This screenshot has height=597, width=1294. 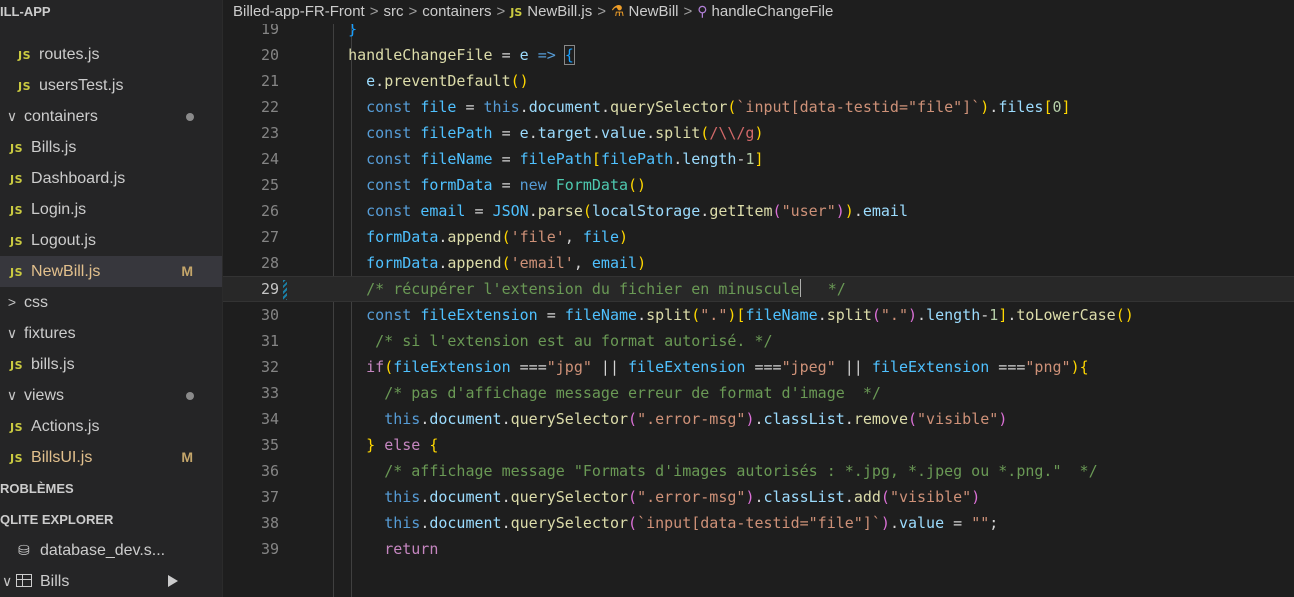 What do you see at coordinates (12, 116) in the screenshot?
I see `chevron-down-icon: ∨` at bounding box center [12, 116].